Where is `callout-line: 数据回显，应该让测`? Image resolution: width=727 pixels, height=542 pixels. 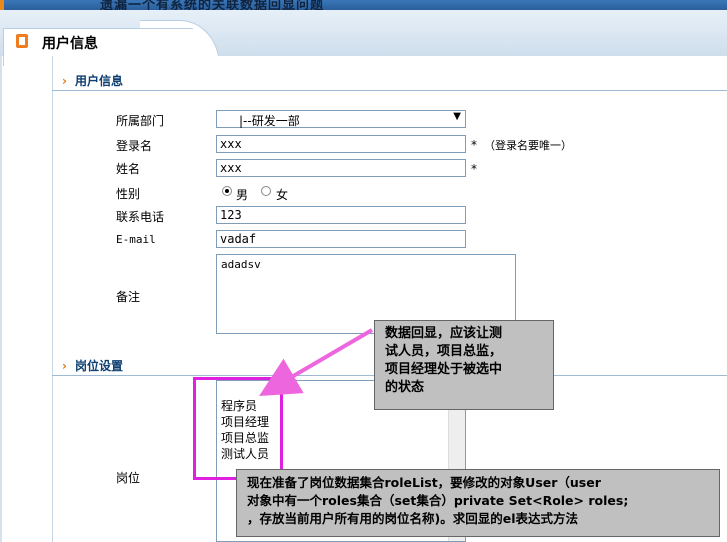
callout-line: 数据回显，应该让测 is located at coordinates (444, 333).